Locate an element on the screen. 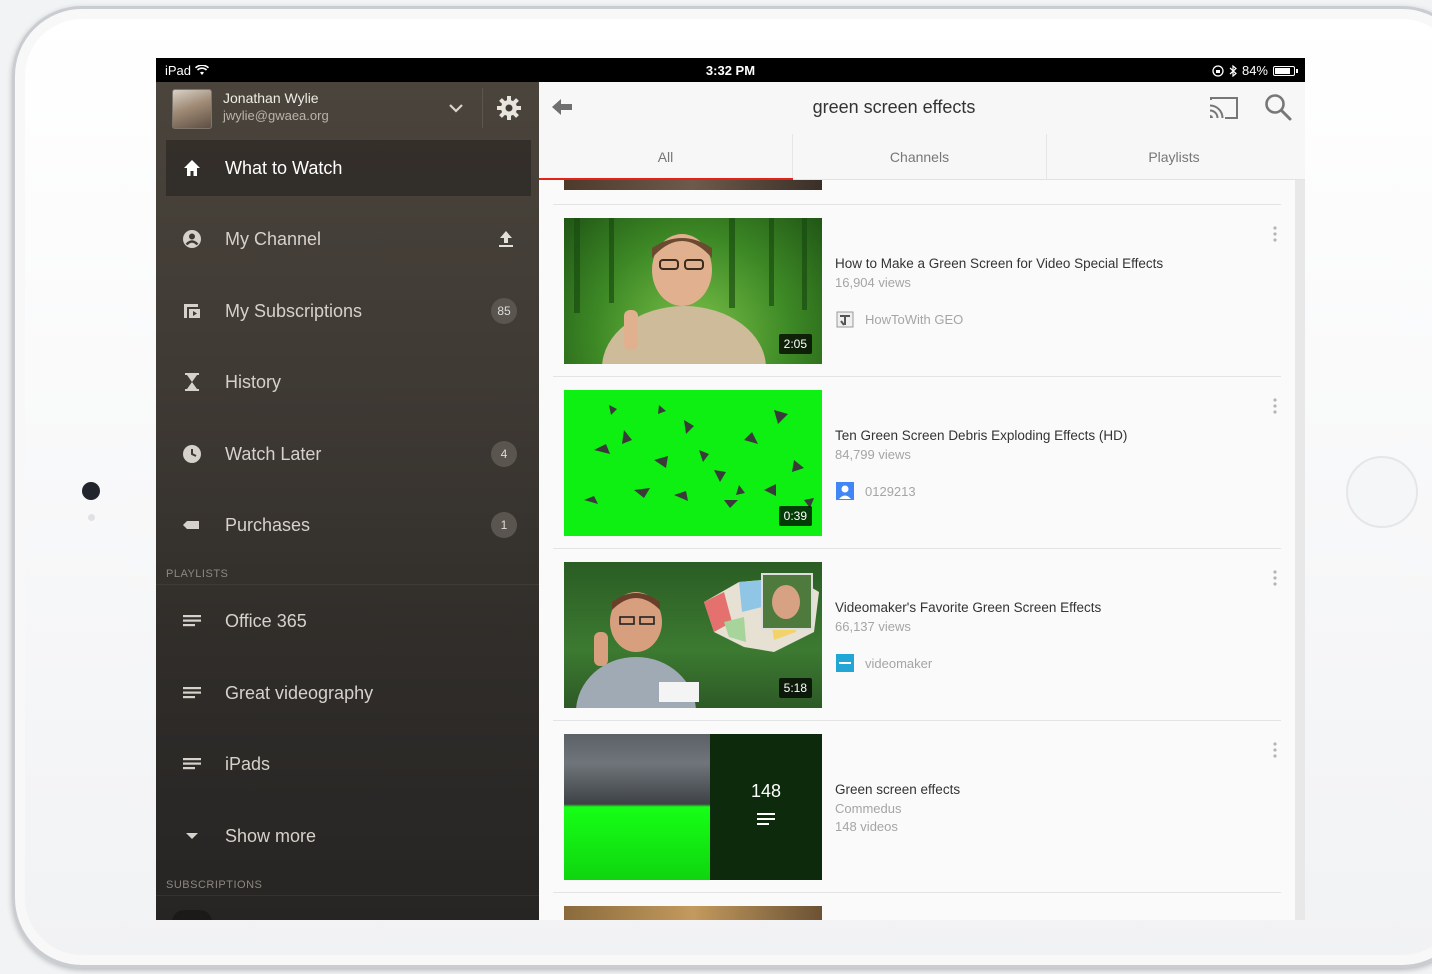 This screenshot has height=974, width=1432. sidebar-item-label: Watch Later is located at coordinates (273, 453).